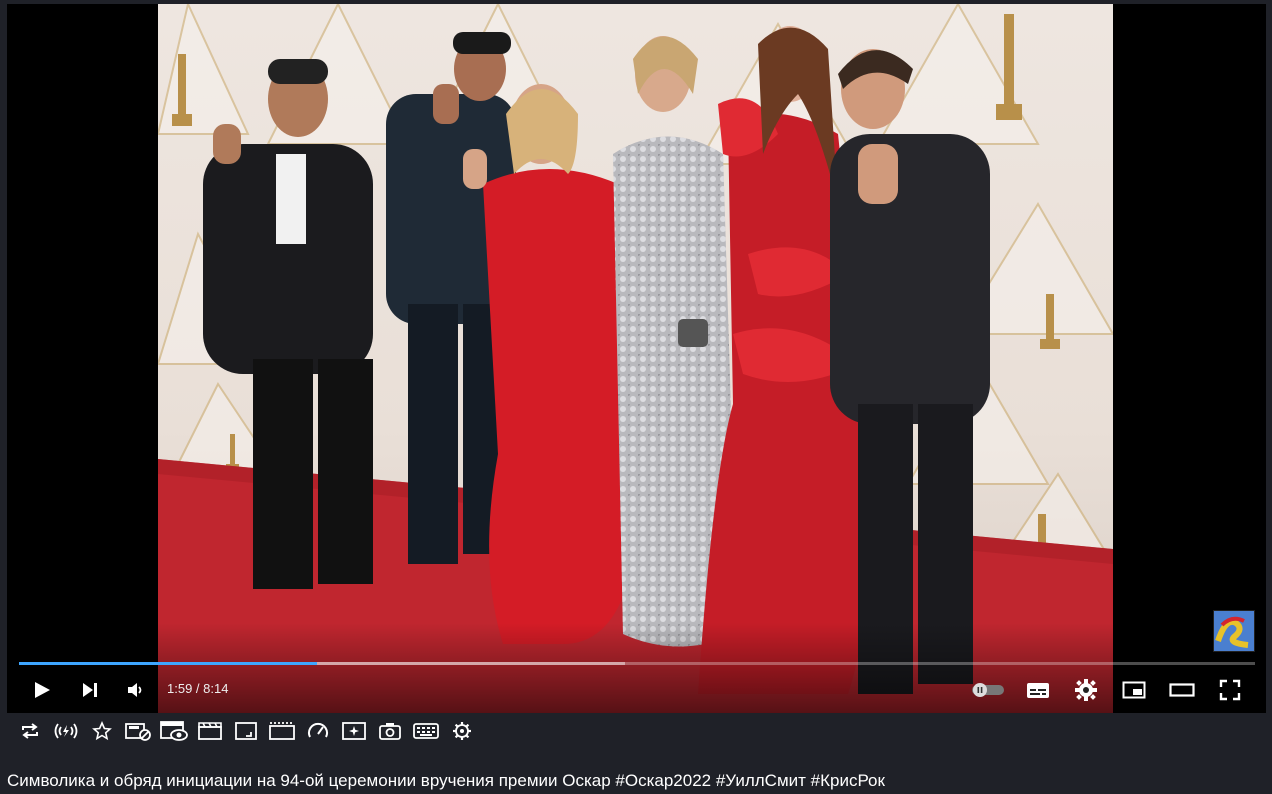 The image size is (1272, 794). I want to click on subtitles-icon, so click(1038, 690).